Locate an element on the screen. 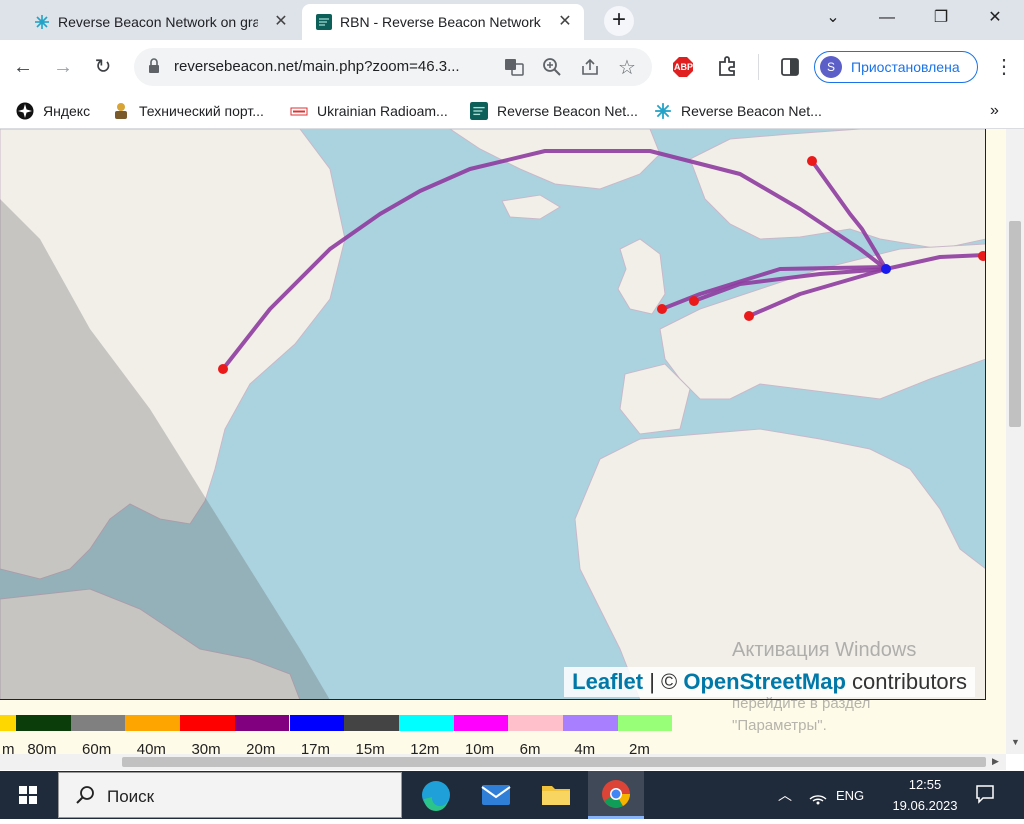 This screenshot has width=1024, height=824. bookmark-star-icon: ☆ is located at coordinates (627, 67).